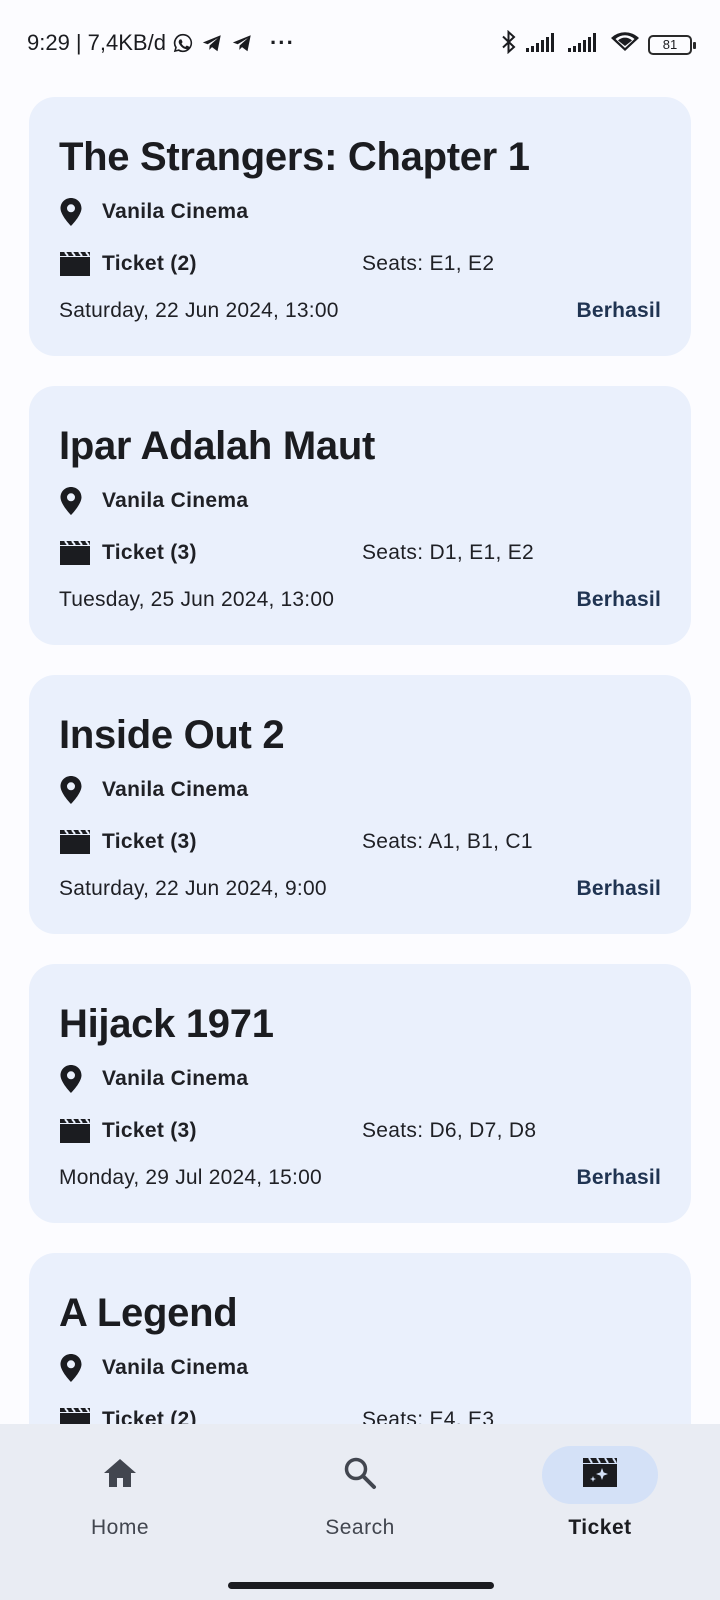  What do you see at coordinates (120, 42) in the screenshot?
I see `network-speed: | 7,4KB/d` at bounding box center [120, 42].